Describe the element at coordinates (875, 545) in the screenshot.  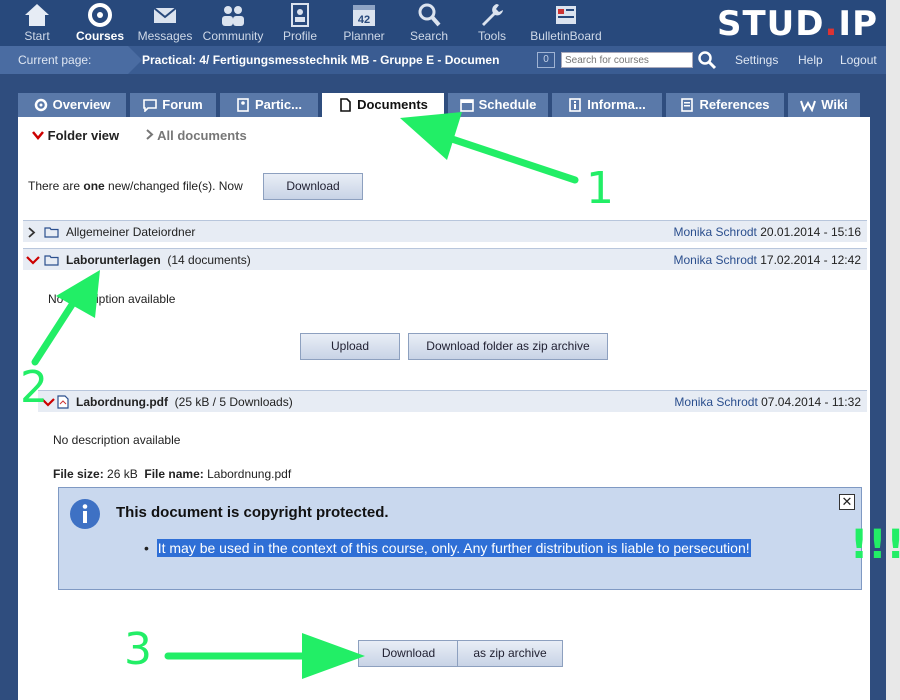
I see `annotation-exclamation: !!!` at that location.